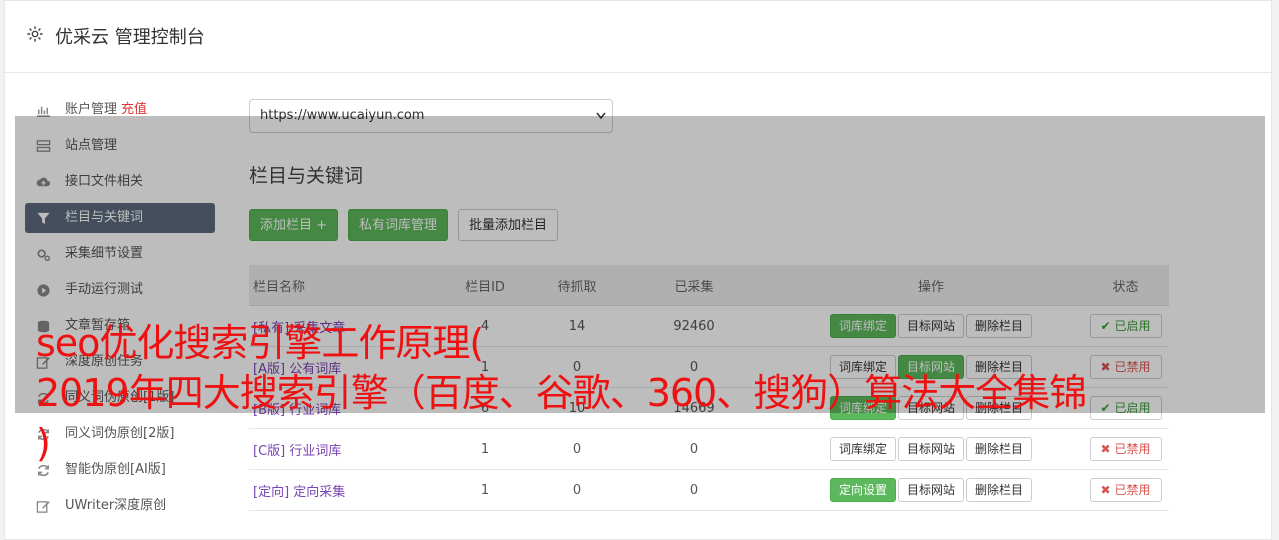  I want to click on delete-column-button: 删除栏目, so click(999, 490).